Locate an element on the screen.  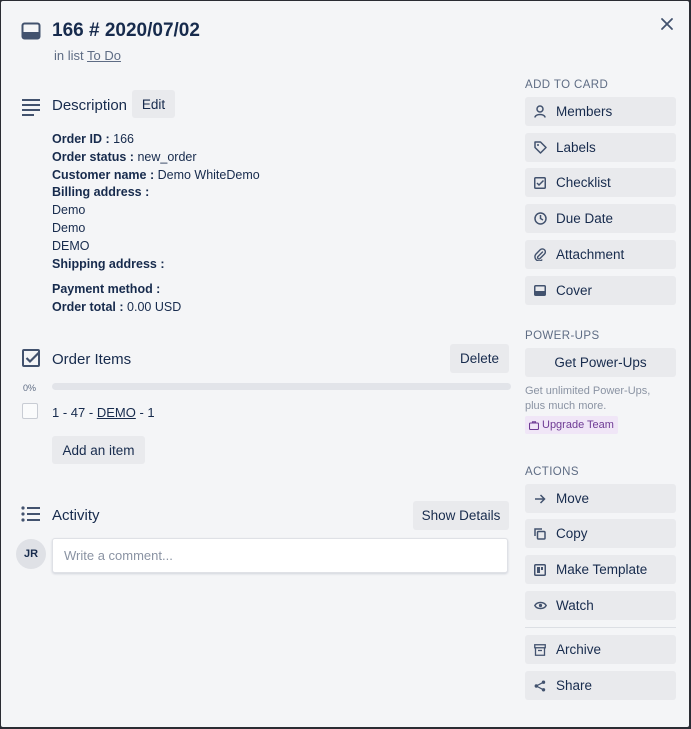
labels-label: Labels is located at coordinates (576, 147).